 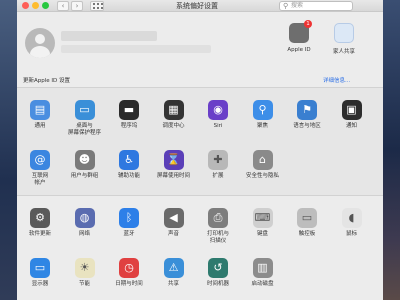 I want to click on pane-software-update: ⚙ 软件更新, so click(x=40, y=223).